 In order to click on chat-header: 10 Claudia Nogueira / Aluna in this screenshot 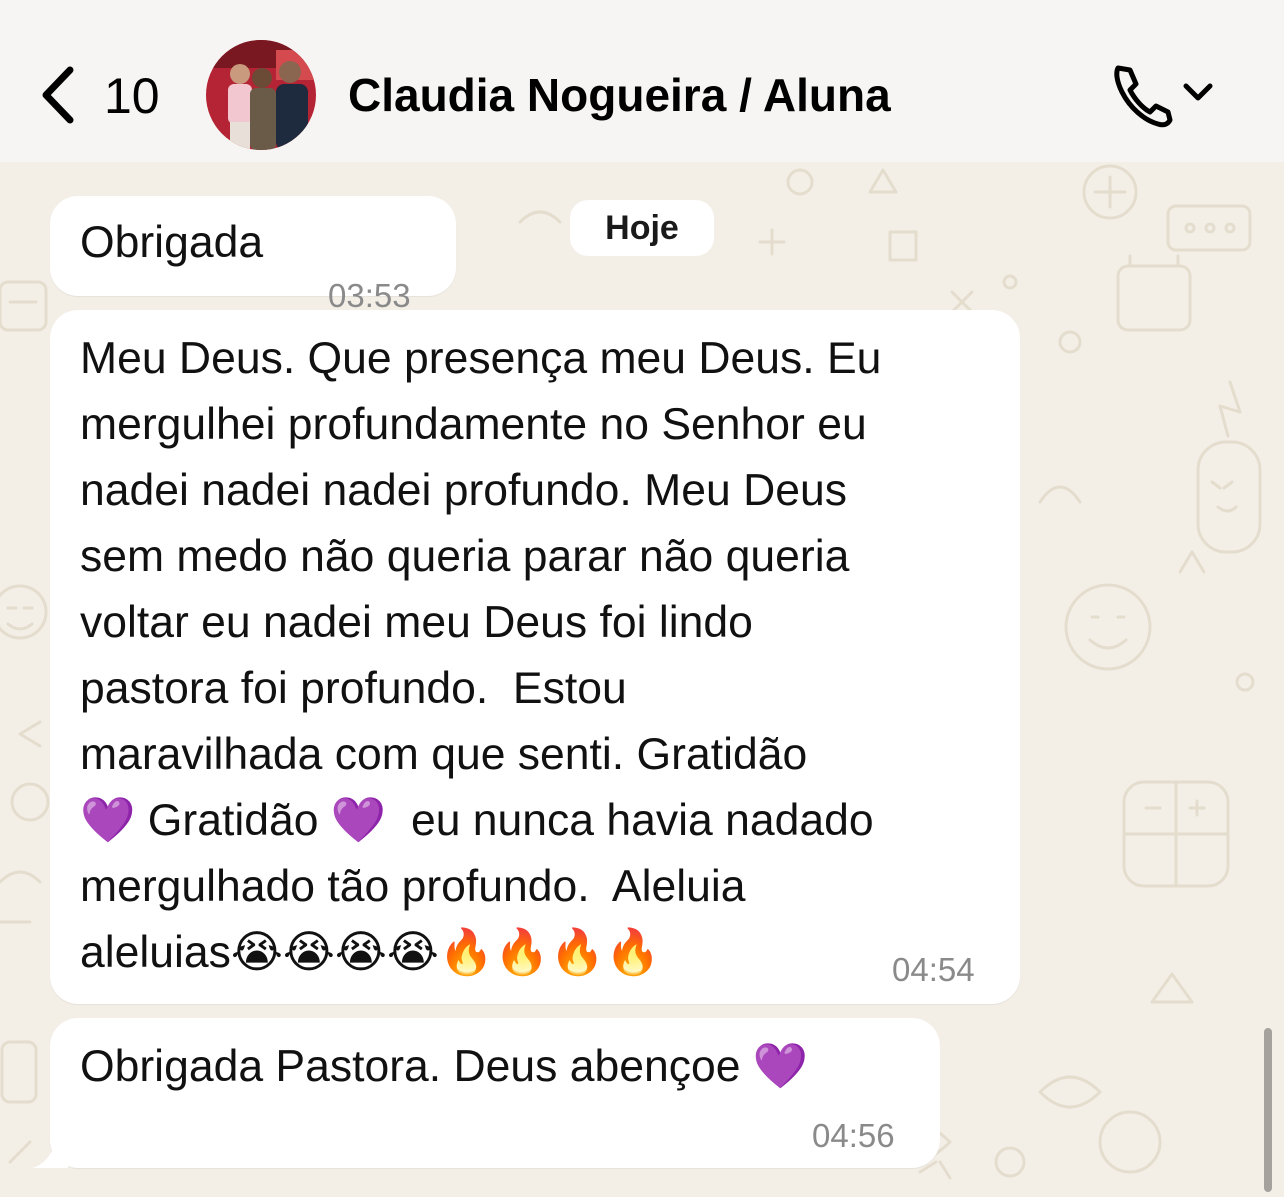, I will do `click(642, 81)`.